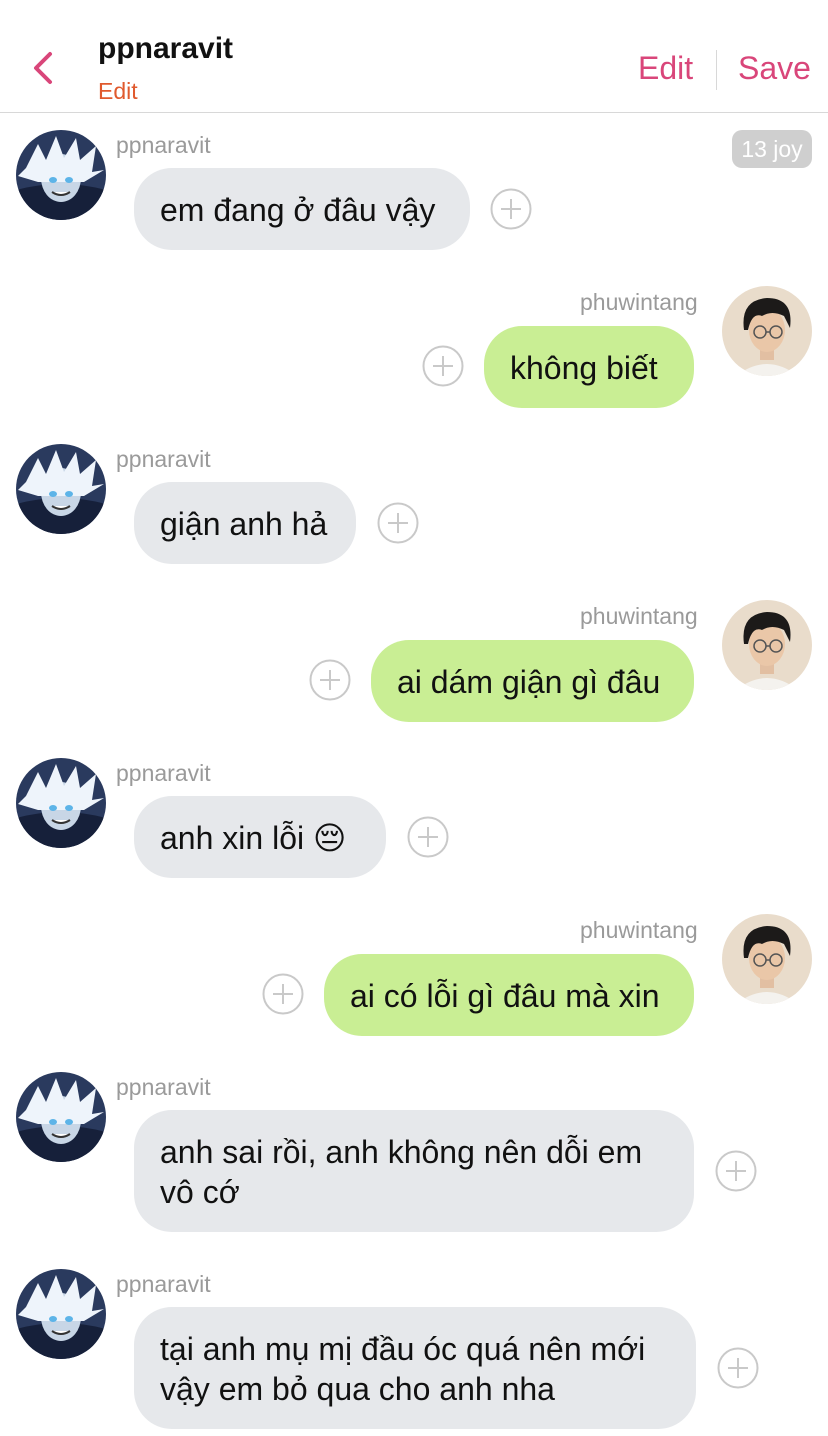 This screenshot has width=828, height=1436. I want to click on header-divider, so click(716, 70).